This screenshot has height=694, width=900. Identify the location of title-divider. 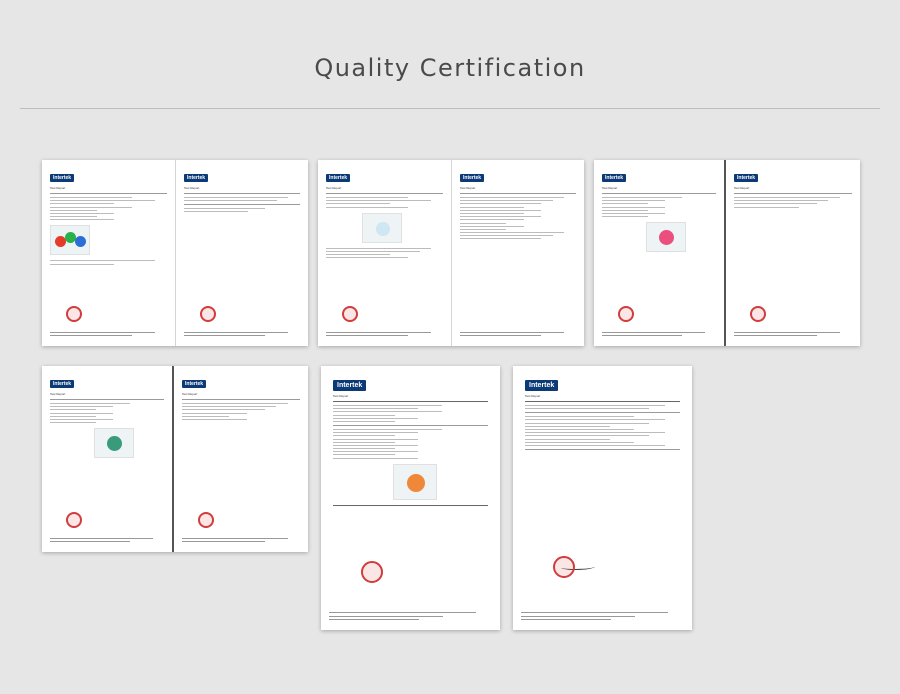
(450, 108).